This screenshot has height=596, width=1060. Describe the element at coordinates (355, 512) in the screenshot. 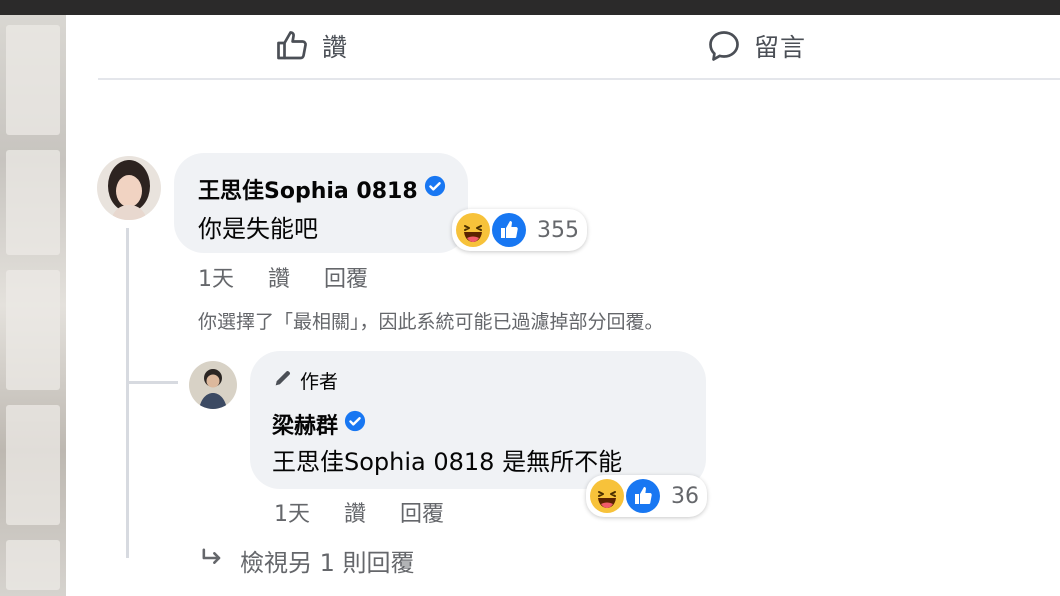

I see `reply-like-action: 讚` at that location.